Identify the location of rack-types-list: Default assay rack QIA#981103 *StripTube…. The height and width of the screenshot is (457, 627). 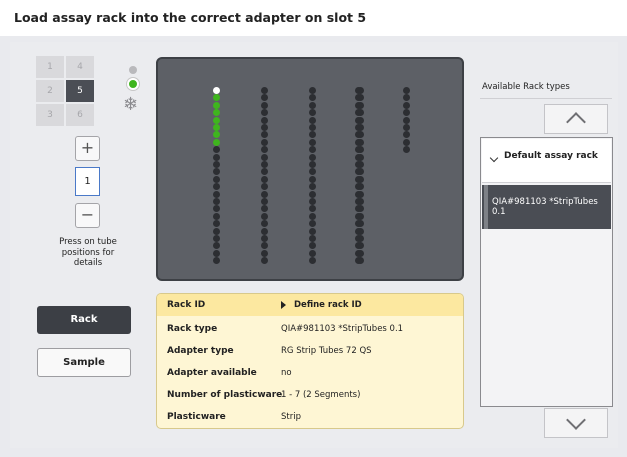
(546, 272).